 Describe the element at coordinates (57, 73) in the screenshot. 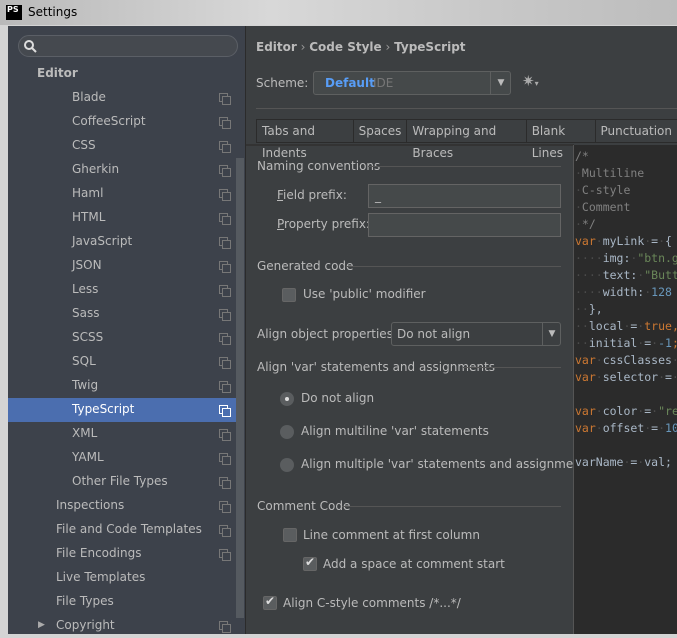

I see `sidebar-item-label: Editor` at that location.